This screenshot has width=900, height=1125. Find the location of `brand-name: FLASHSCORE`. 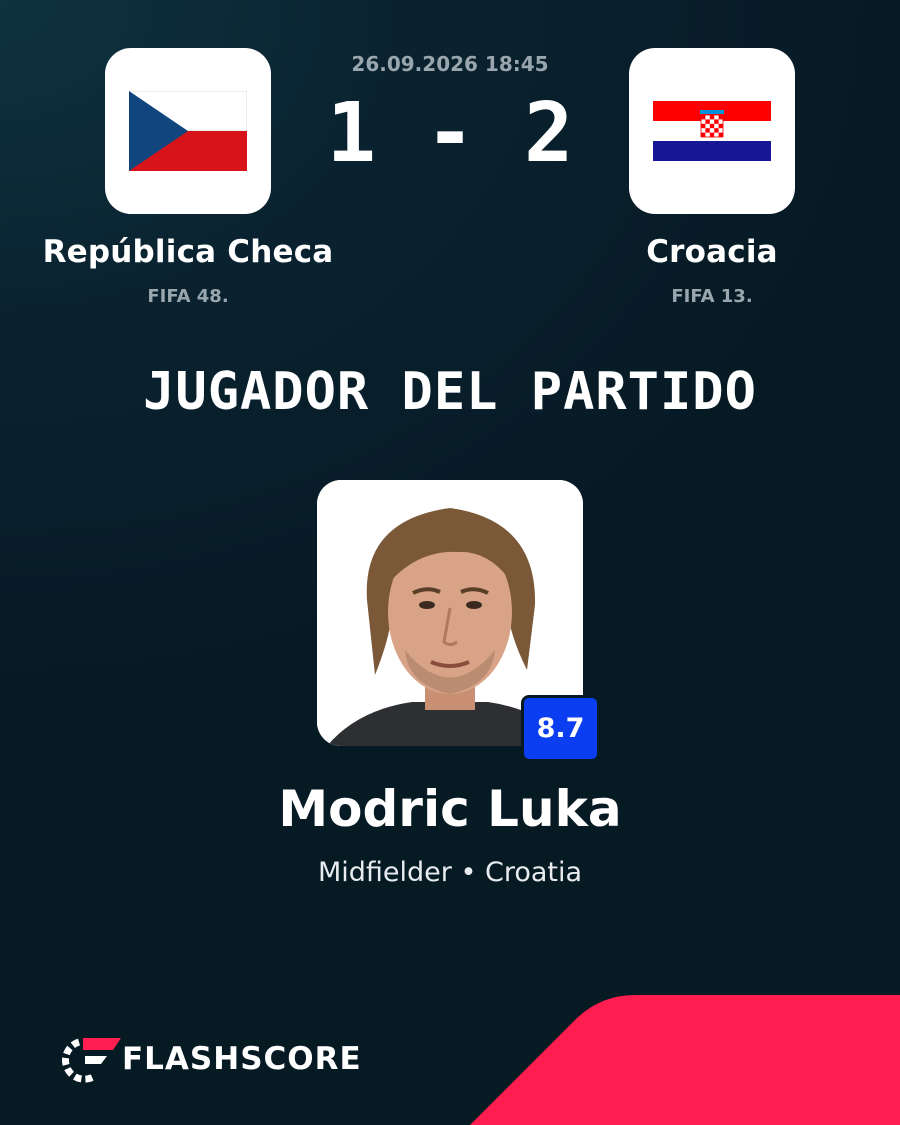

brand-name: FLASHSCORE is located at coordinates (242, 1059).